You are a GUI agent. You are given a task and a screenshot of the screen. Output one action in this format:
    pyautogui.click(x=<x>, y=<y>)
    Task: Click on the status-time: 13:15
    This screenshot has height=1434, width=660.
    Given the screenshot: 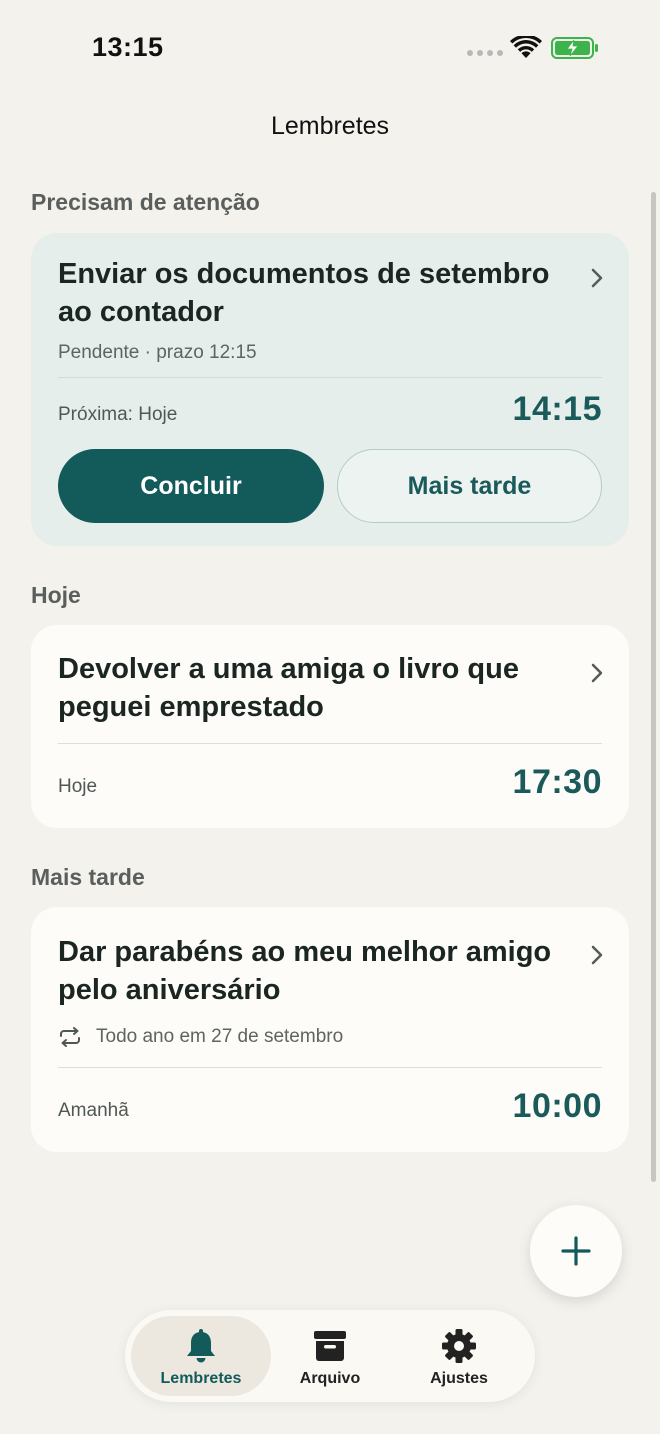 What is the action you would take?
    pyautogui.click(x=128, y=47)
    